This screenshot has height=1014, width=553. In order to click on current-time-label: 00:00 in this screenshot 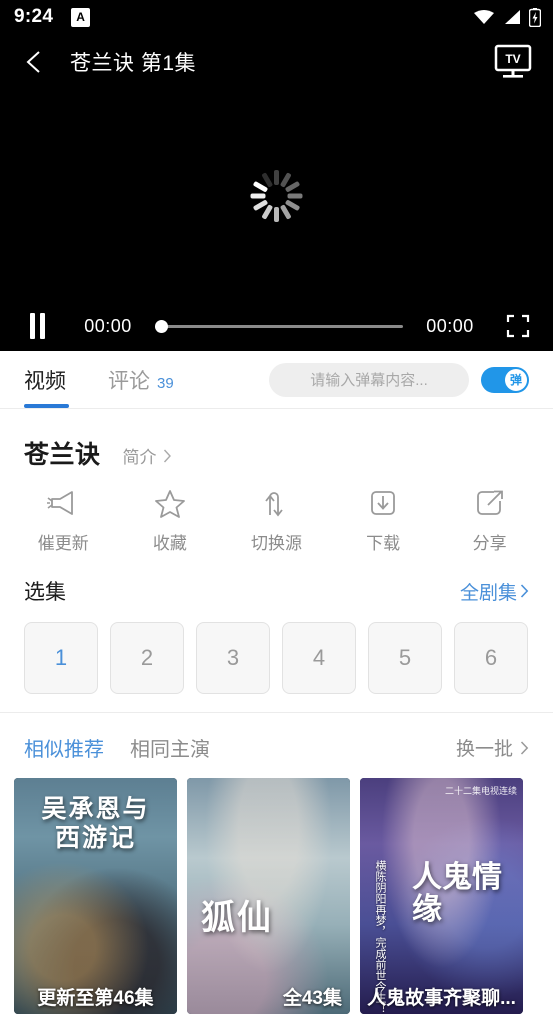, I will do `click(108, 325)`.